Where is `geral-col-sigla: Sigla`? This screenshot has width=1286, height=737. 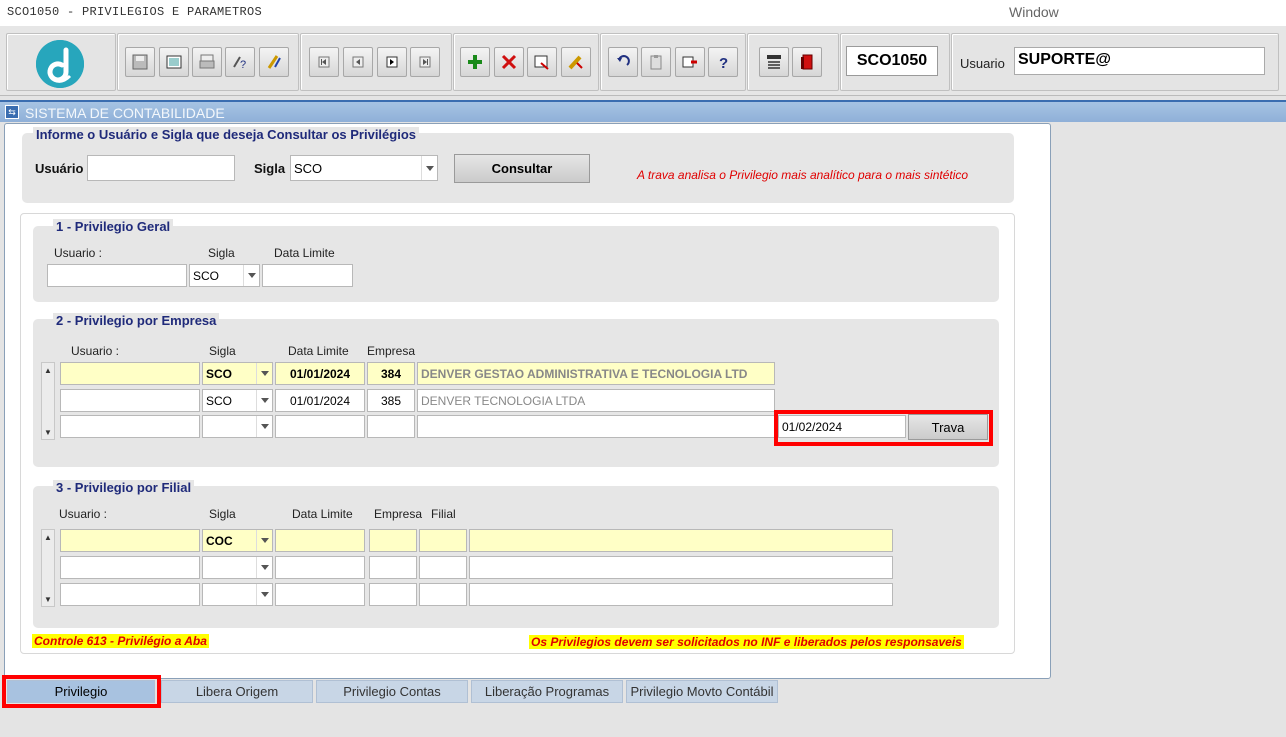
geral-col-sigla: Sigla is located at coordinates (221, 253).